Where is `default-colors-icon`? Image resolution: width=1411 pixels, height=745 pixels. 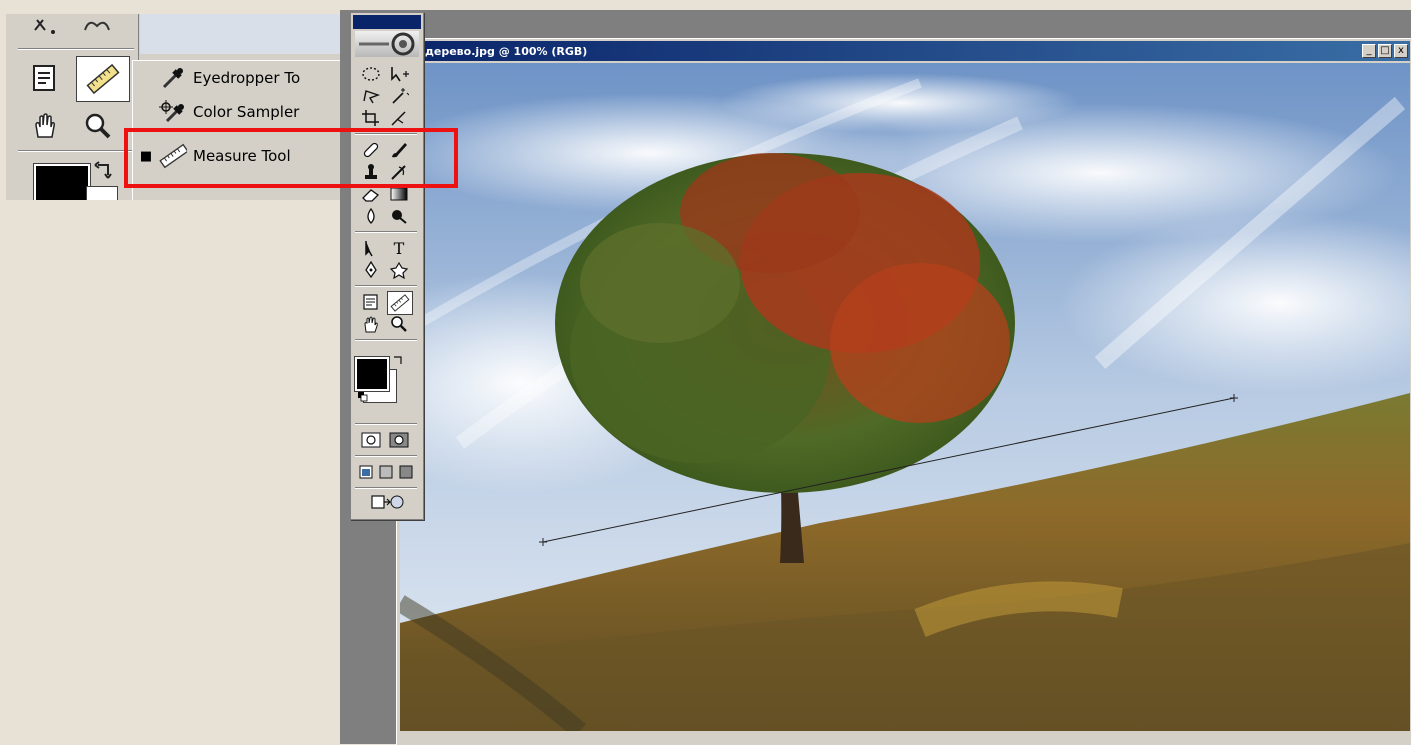 default-colors-icon is located at coordinates (363, 397).